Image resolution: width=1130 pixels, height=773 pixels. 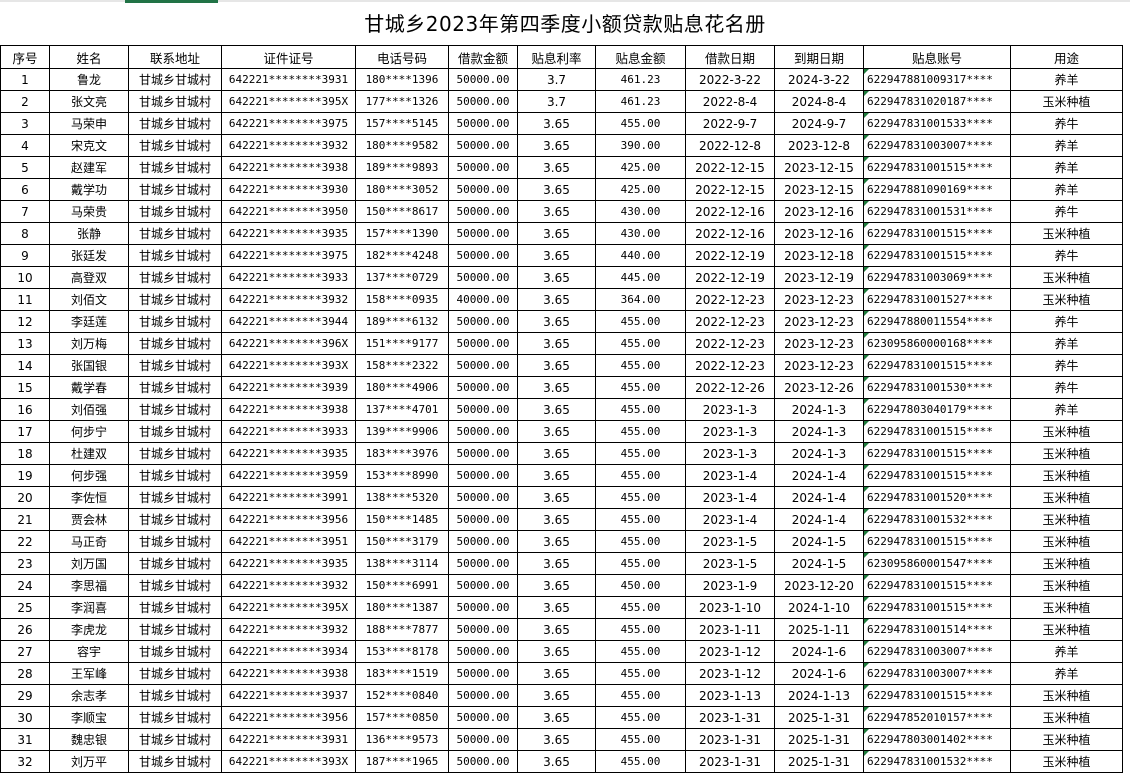 I want to click on col-name-cell: 李廷莲, so click(x=89, y=321).